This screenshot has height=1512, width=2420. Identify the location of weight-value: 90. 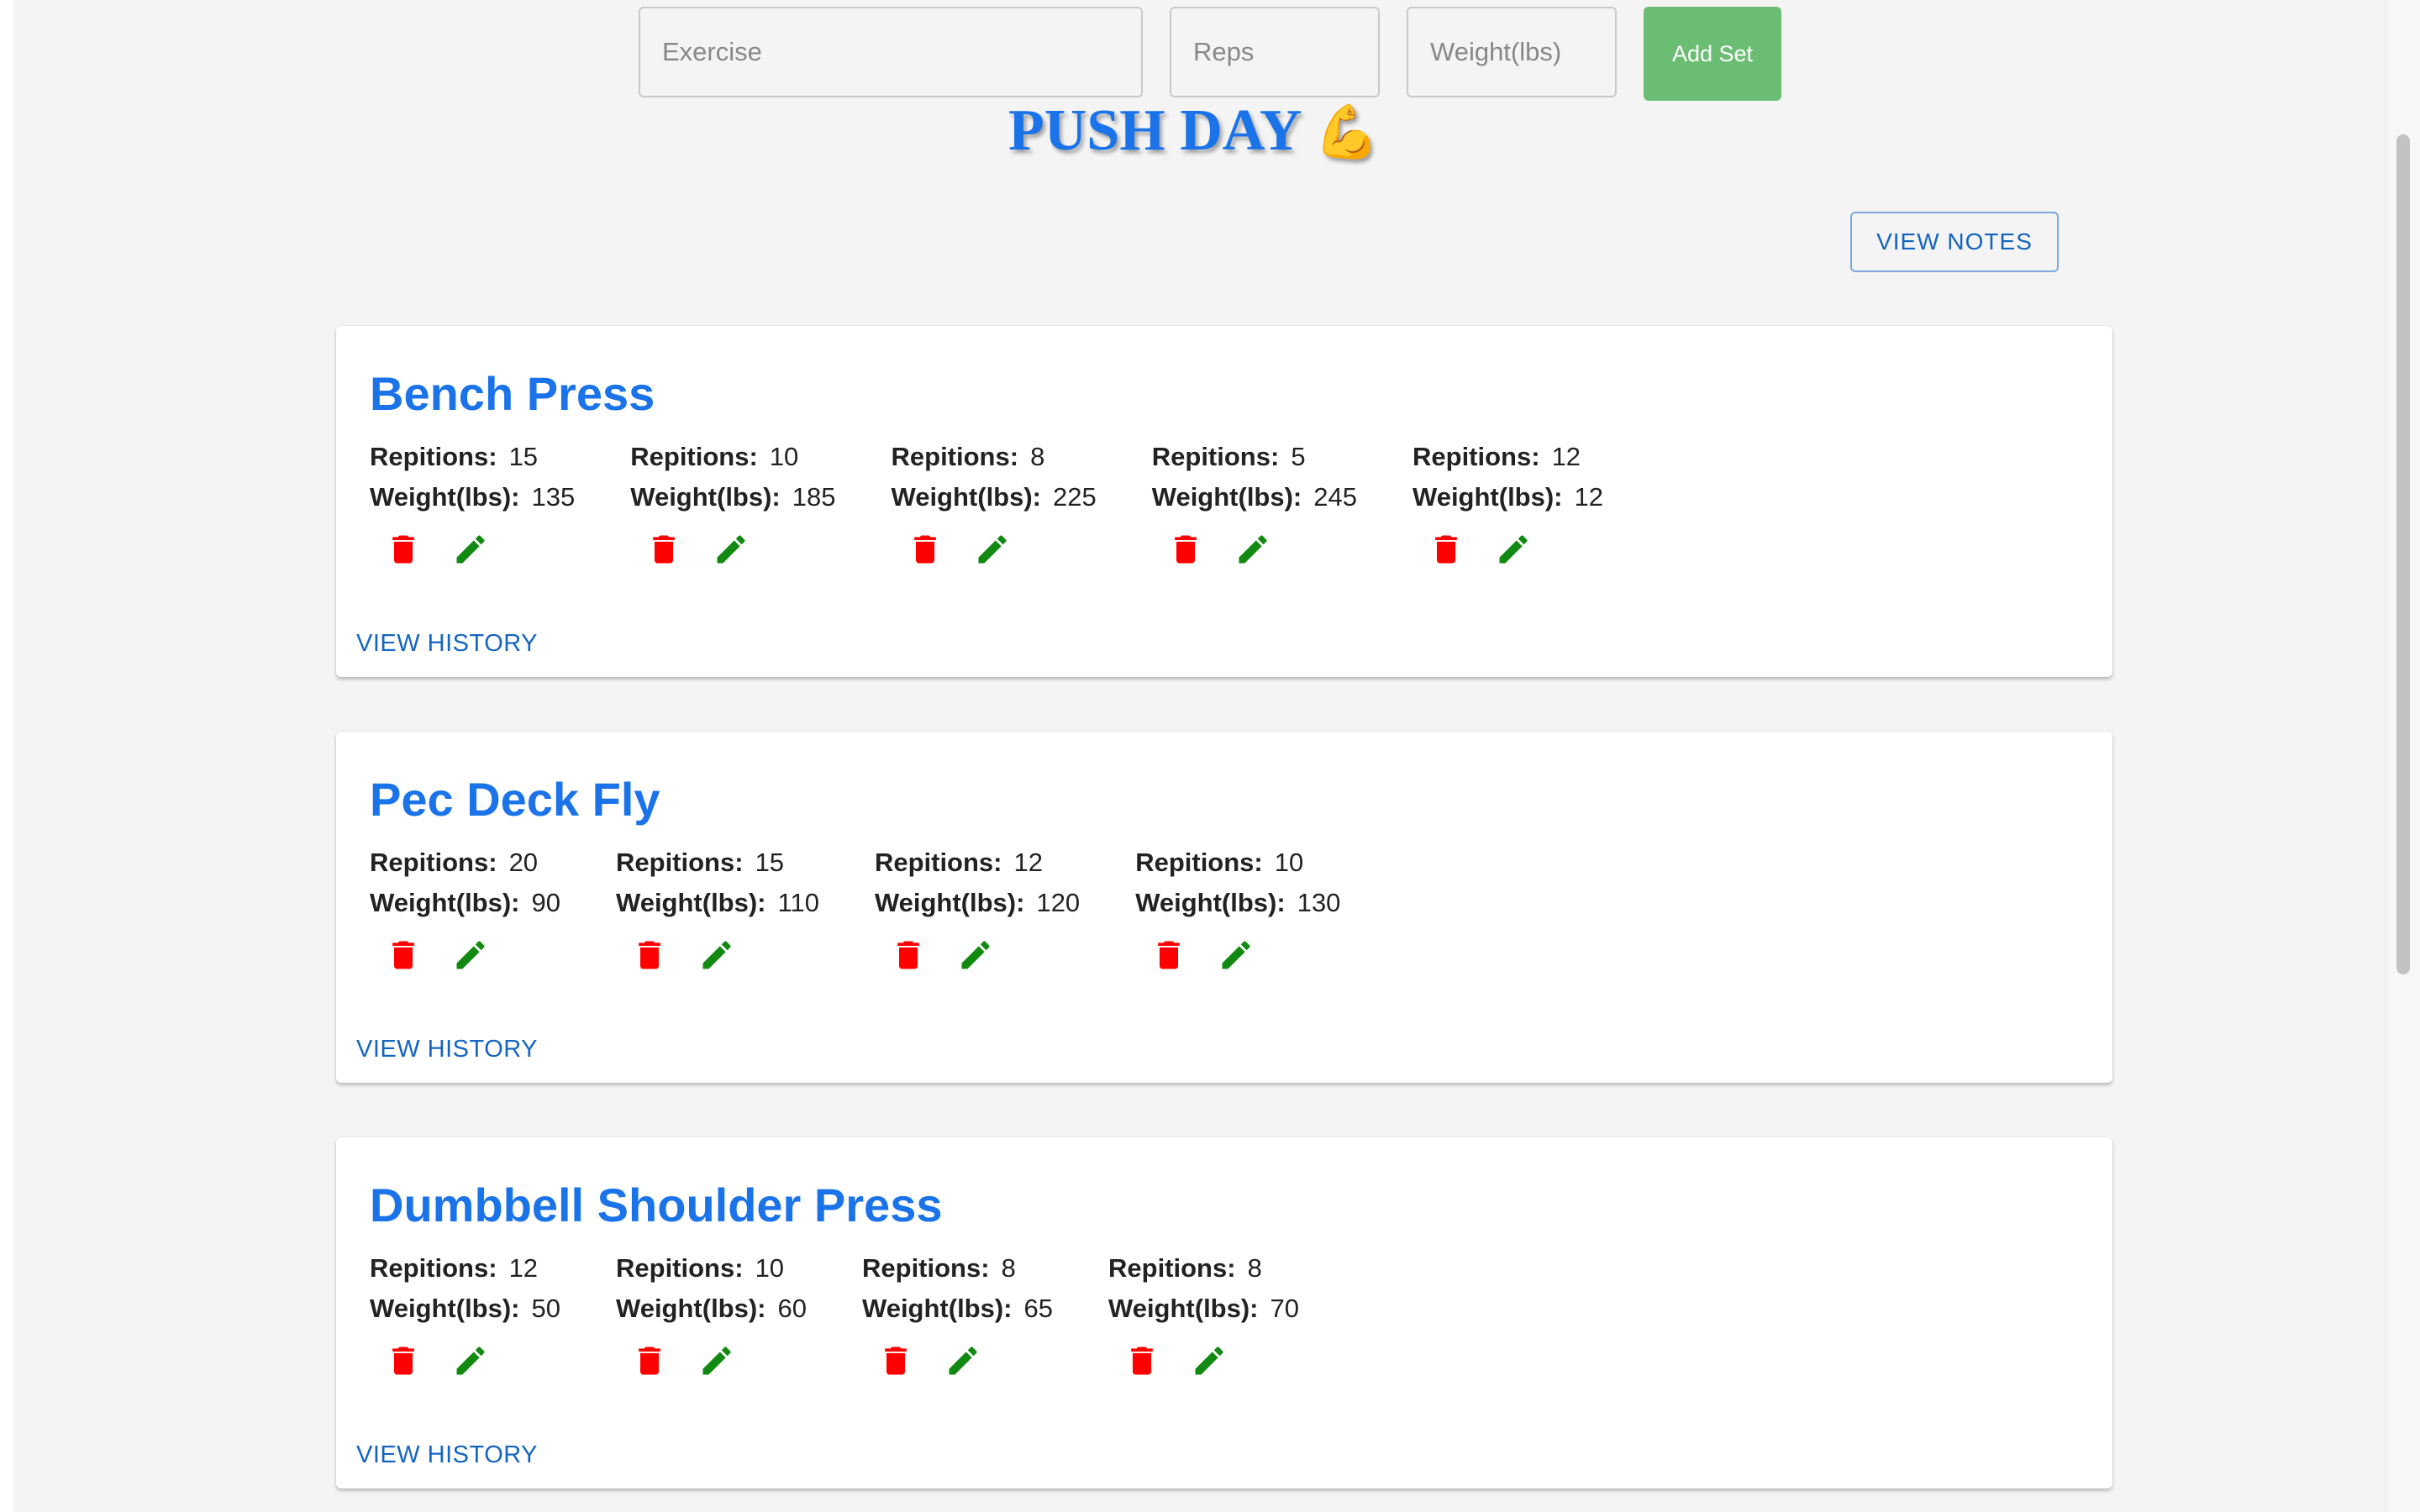
(545, 902).